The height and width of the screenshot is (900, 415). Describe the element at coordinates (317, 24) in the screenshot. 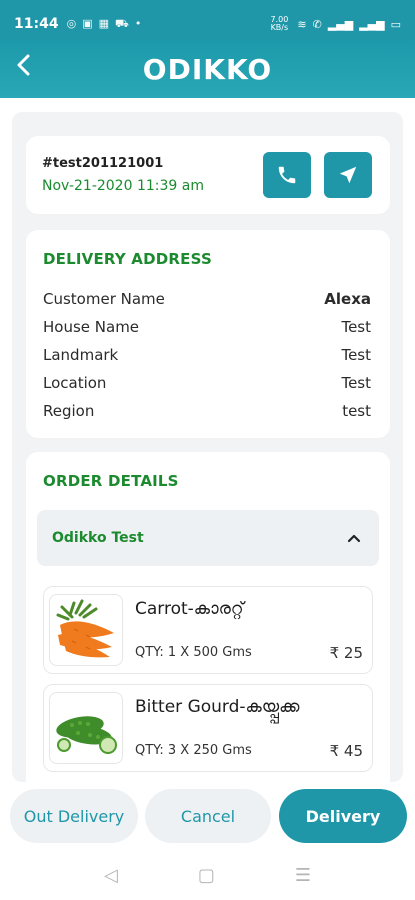

I see `volte-icon: ✆` at that location.